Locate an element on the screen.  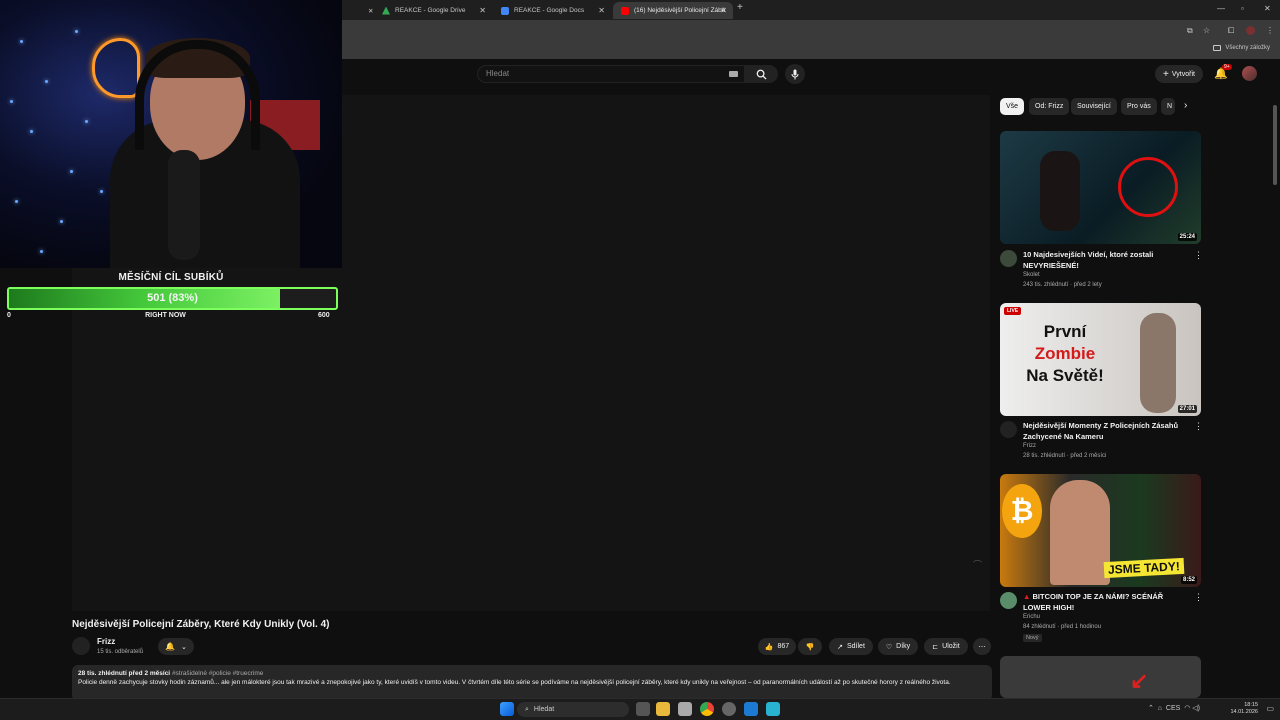
rec-channel: Skolet is located at coordinates (1031, 275).